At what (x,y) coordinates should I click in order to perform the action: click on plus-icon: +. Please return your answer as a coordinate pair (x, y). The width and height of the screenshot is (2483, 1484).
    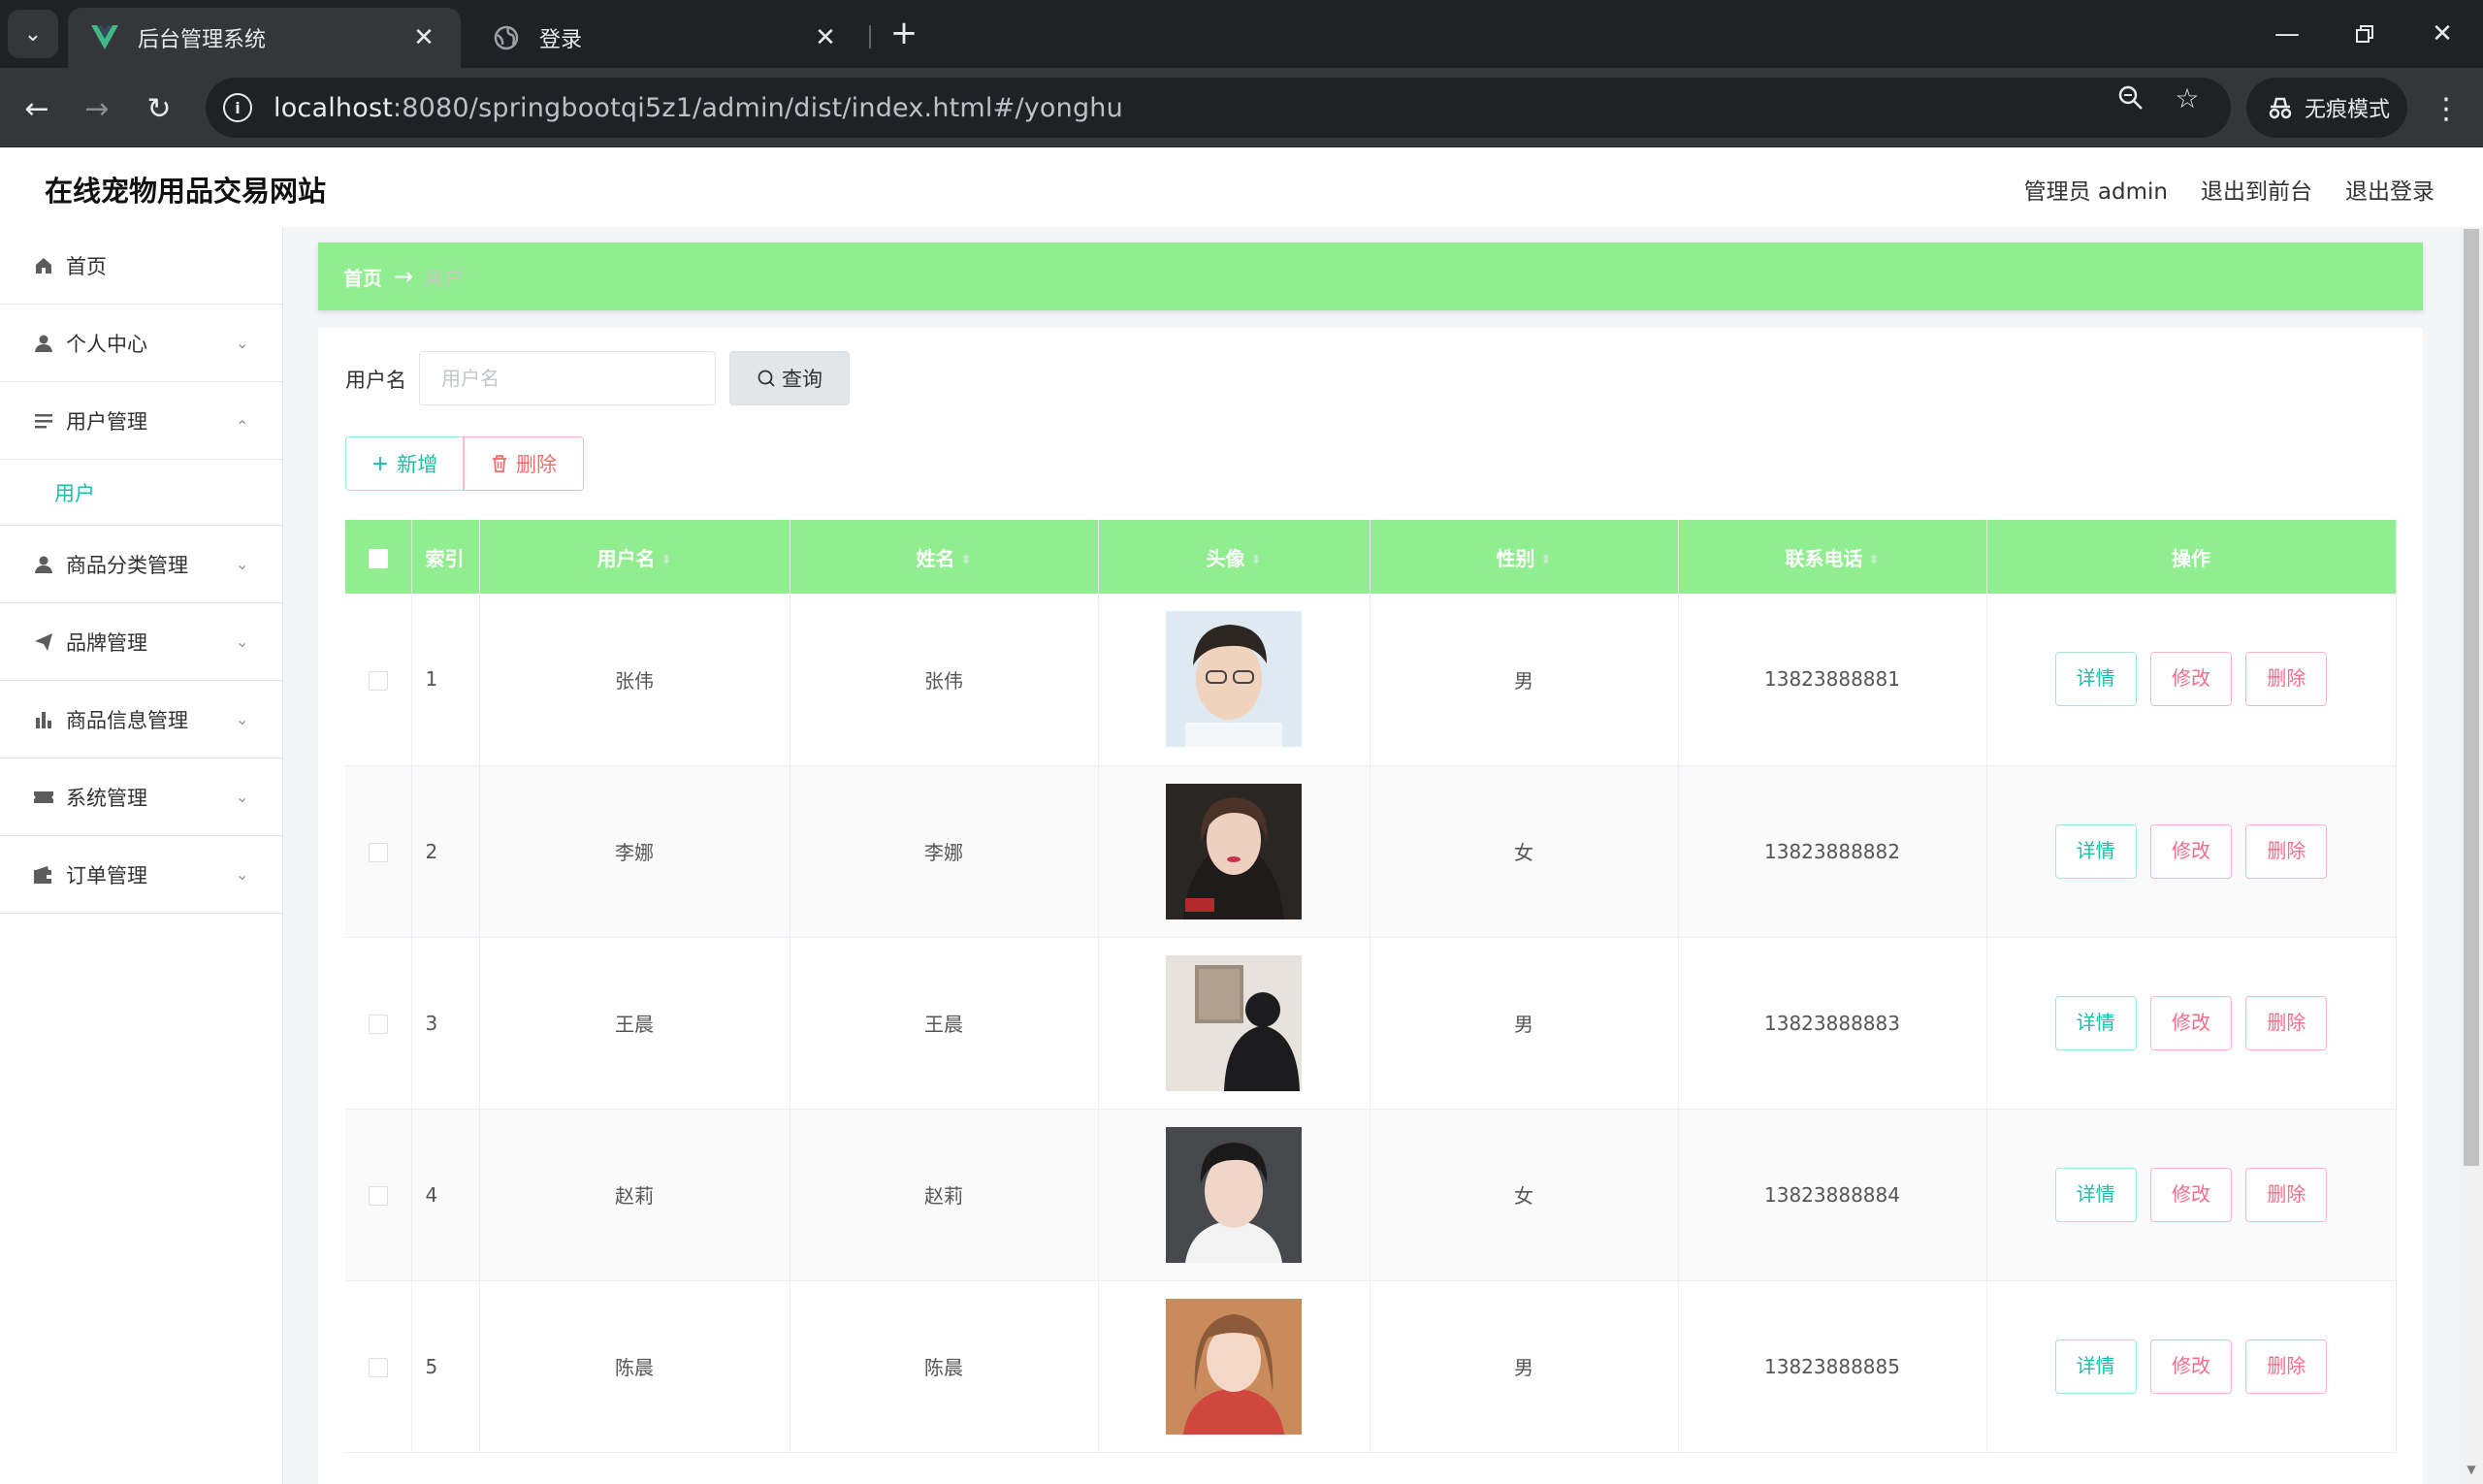
    Looking at the image, I should click on (904, 33).